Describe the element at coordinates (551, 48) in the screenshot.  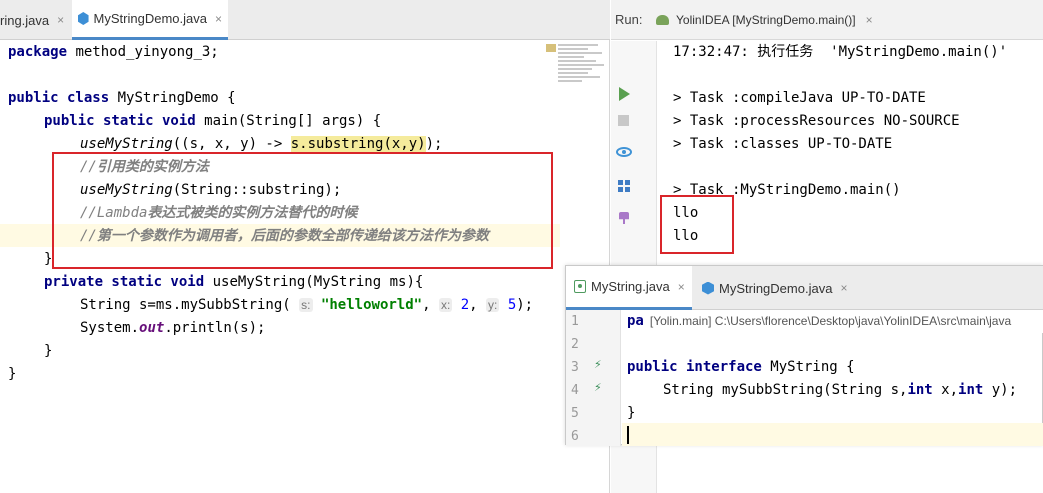
I see `minimap-marker` at that location.